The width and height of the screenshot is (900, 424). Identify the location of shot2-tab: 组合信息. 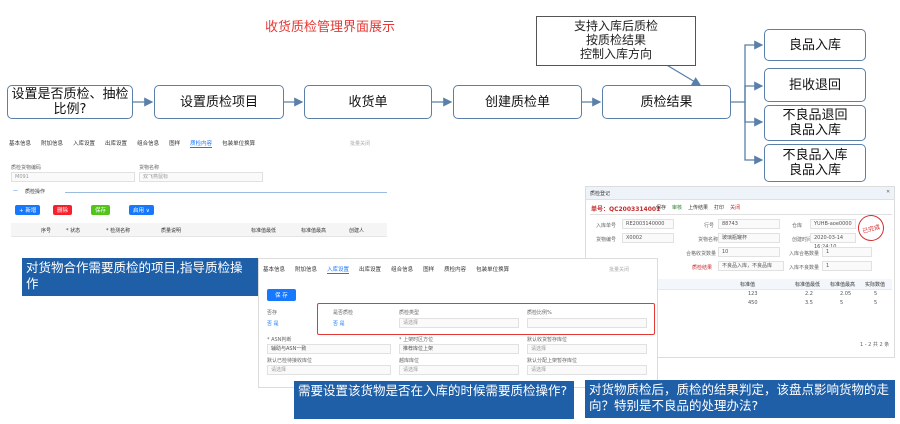
(402, 269).